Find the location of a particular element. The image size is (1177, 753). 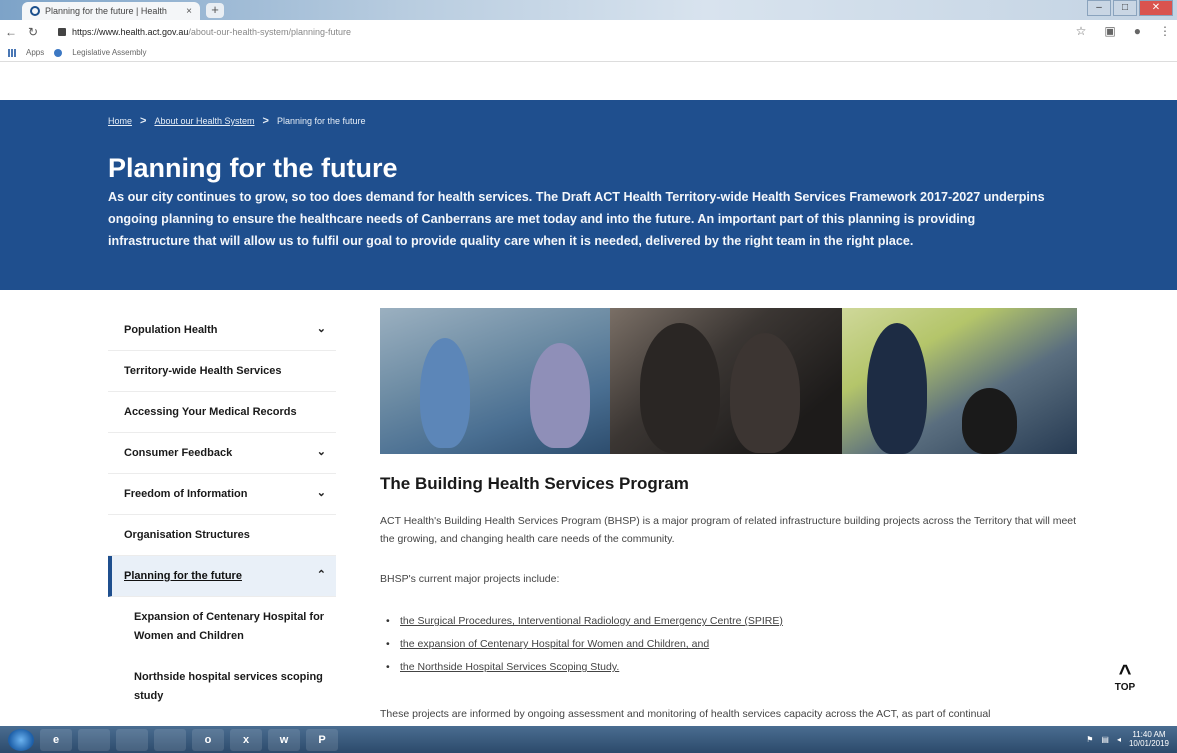

sidebar-item-freedom-of-information: Freedom of Information ⌄ is located at coordinates (222, 494).